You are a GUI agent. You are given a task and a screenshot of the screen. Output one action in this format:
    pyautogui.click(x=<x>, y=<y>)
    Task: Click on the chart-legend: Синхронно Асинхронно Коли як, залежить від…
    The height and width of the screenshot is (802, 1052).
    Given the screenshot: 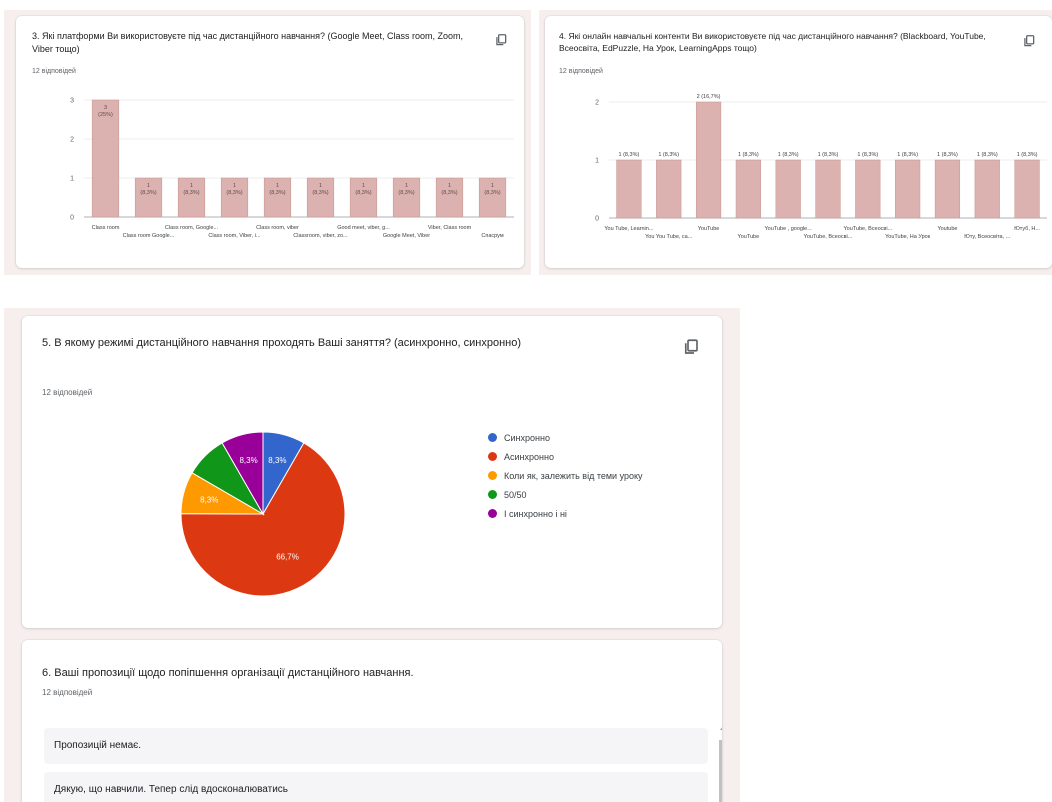 What is the action you would take?
    pyautogui.click(x=565, y=475)
    